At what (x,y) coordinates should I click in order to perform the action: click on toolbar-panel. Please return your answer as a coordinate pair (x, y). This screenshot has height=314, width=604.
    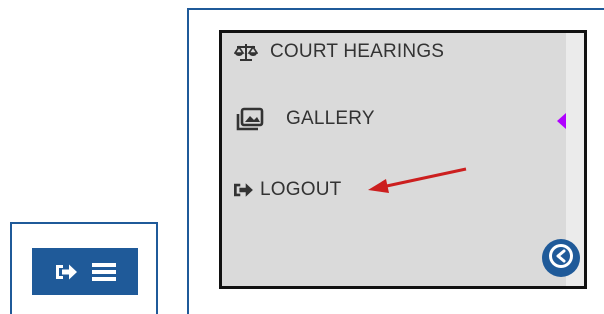
    Looking at the image, I should click on (84, 268).